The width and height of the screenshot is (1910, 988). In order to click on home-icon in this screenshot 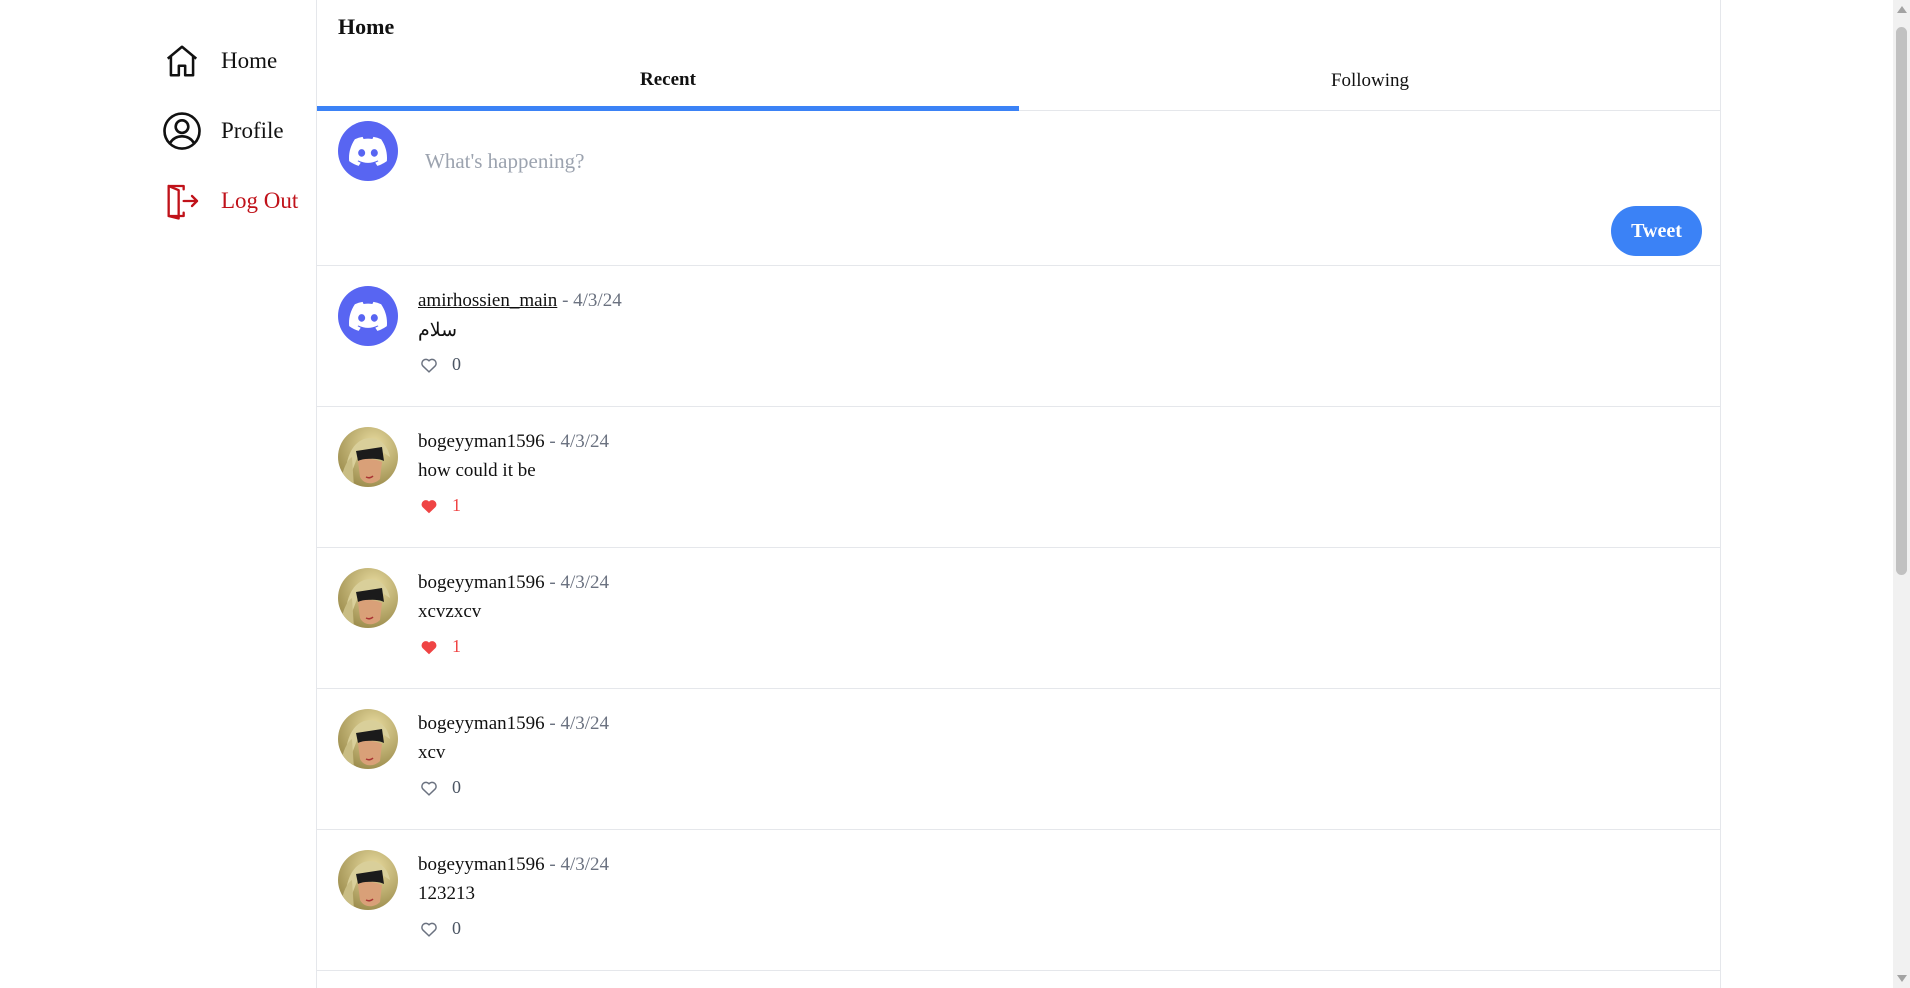, I will do `click(182, 61)`.